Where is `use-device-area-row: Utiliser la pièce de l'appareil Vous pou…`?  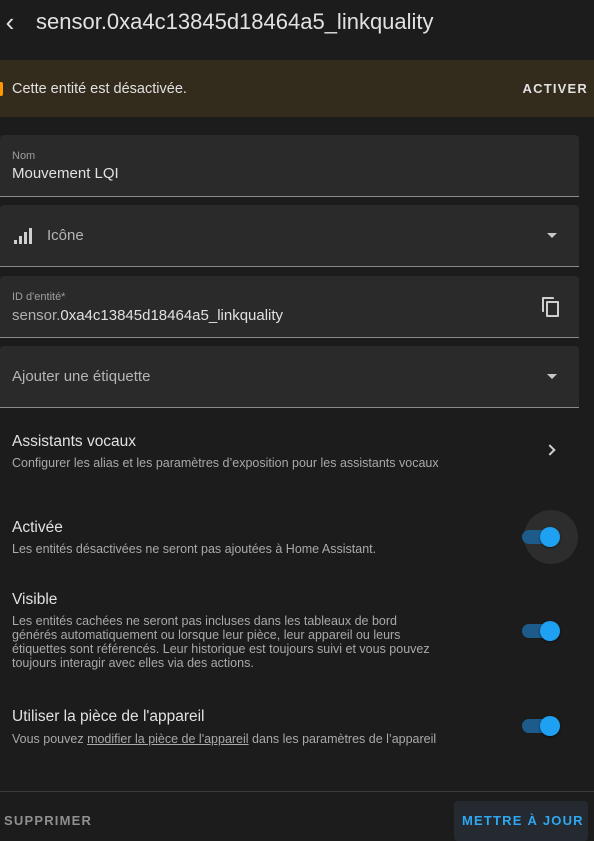
use-device-area-row: Utiliser la pièce de l'appareil Vous pou… is located at coordinates (297, 728).